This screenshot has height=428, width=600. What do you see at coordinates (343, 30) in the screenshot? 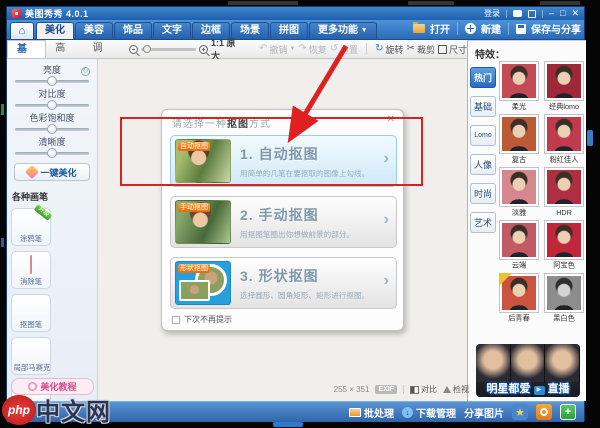
I see `tab-more-features: 更多功能 ▼` at bounding box center [343, 30].